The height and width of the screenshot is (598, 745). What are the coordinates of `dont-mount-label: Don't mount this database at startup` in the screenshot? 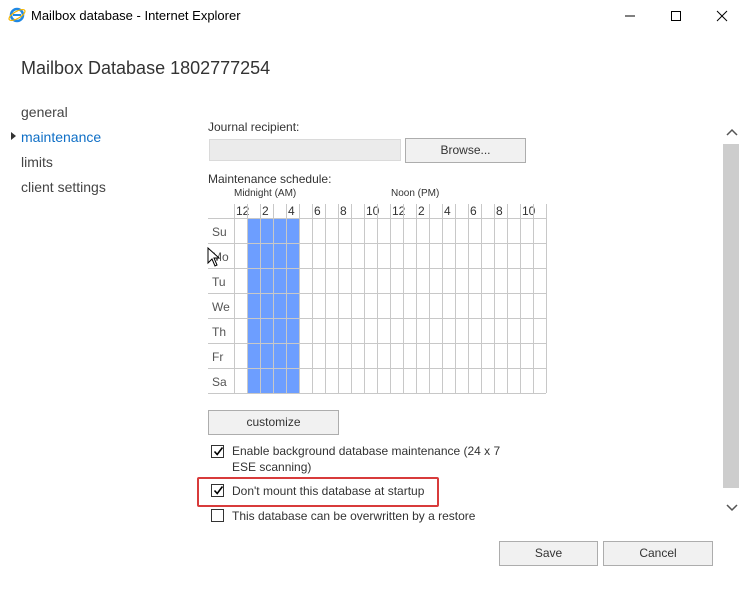 It's located at (328, 491).